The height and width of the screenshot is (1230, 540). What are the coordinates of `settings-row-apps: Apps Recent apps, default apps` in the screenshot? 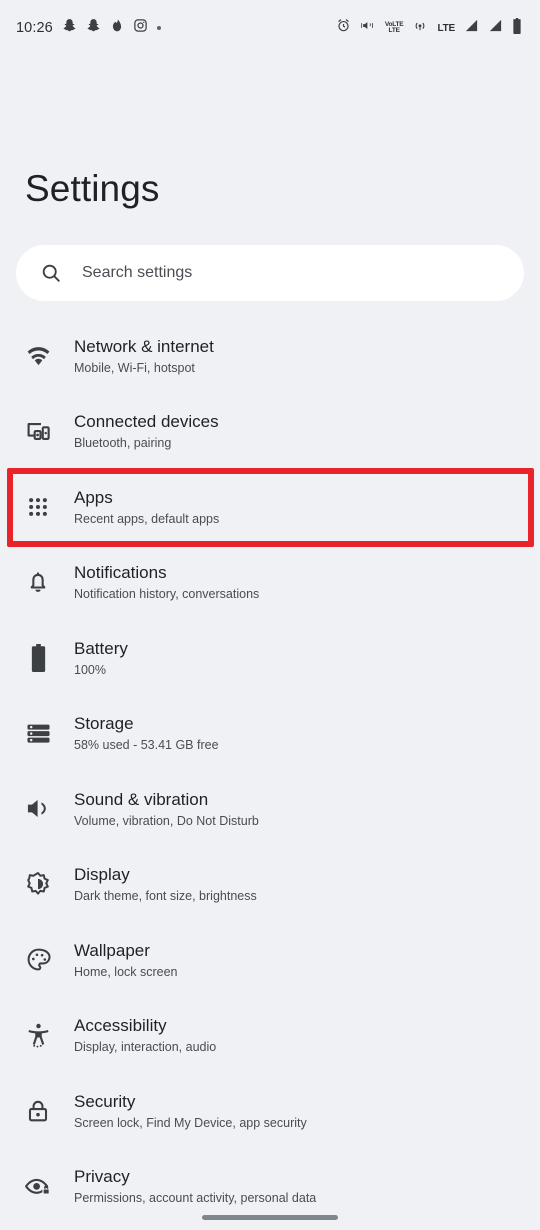 It's located at (270, 507).